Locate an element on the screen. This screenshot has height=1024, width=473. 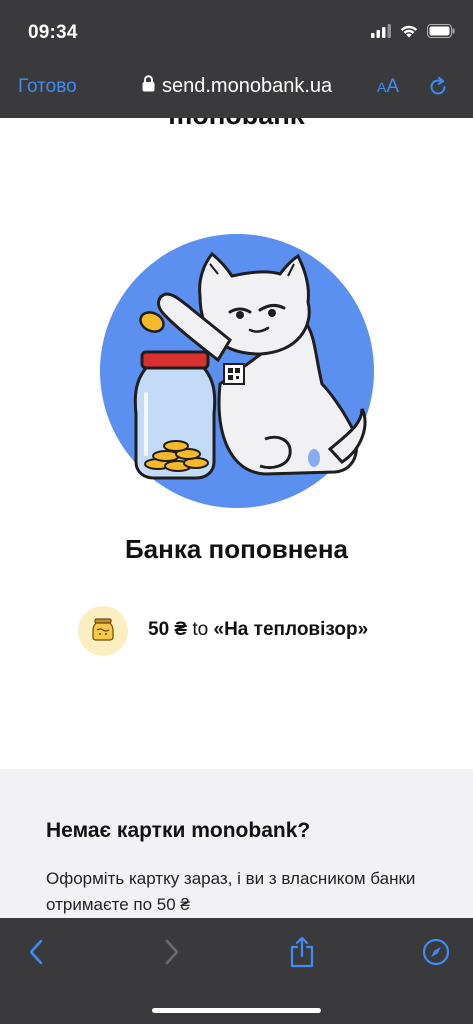
share-button is located at coordinates (302, 954).